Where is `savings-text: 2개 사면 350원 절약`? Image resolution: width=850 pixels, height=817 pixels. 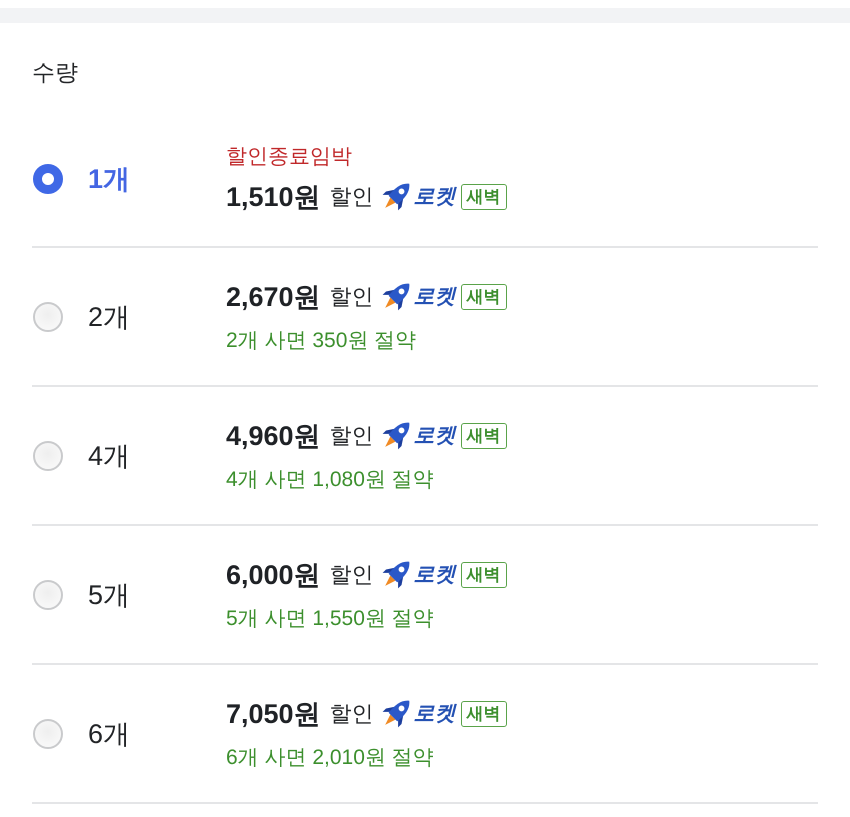 savings-text: 2개 사면 350원 절약 is located at coordinates (321, 341).